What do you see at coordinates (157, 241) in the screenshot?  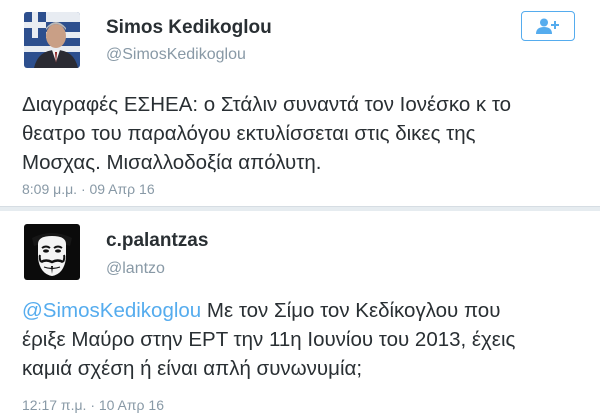 I see `author-name: c.palantzas` at bounding box center [157, 241].